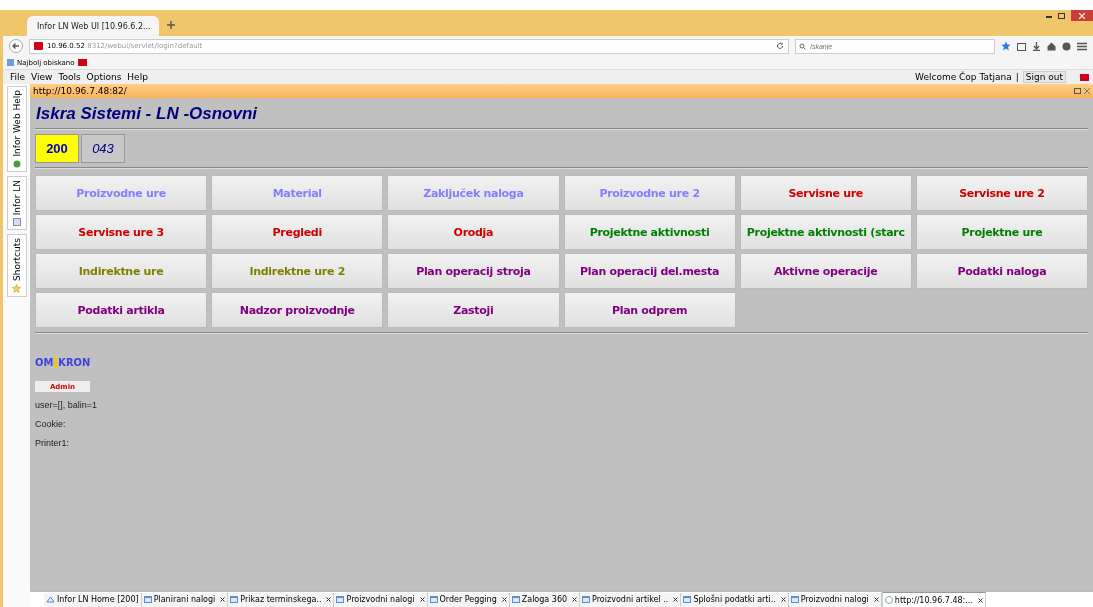  What do you see at coordinates (649, 232) in the screenshot?
I see `menu-tile: Projektne aktivnosti` at bounding box center [649, 232].